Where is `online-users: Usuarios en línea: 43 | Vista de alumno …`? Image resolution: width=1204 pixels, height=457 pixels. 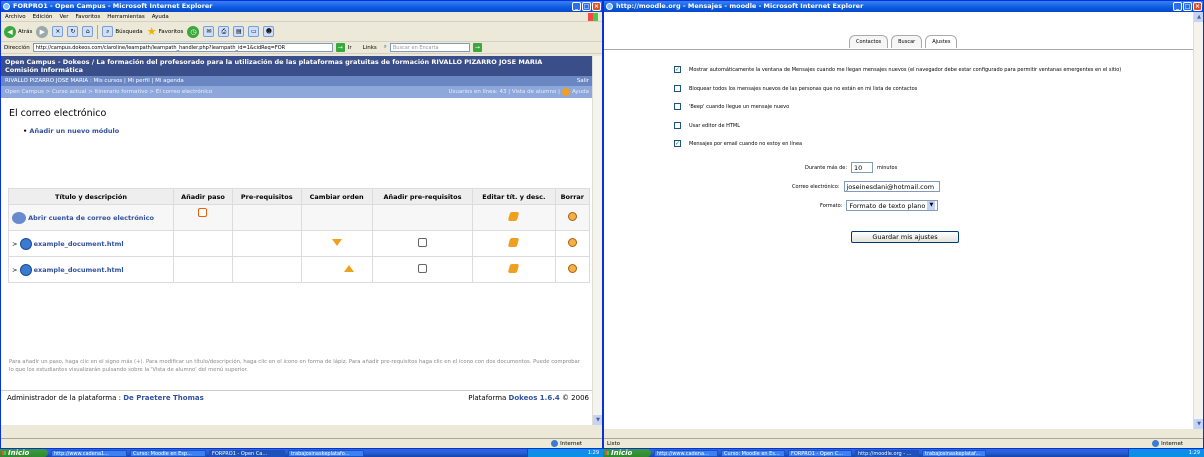 online-users: Usuarios en línea: 43 | Vista de alumno … is located at coordinates (504, 92).